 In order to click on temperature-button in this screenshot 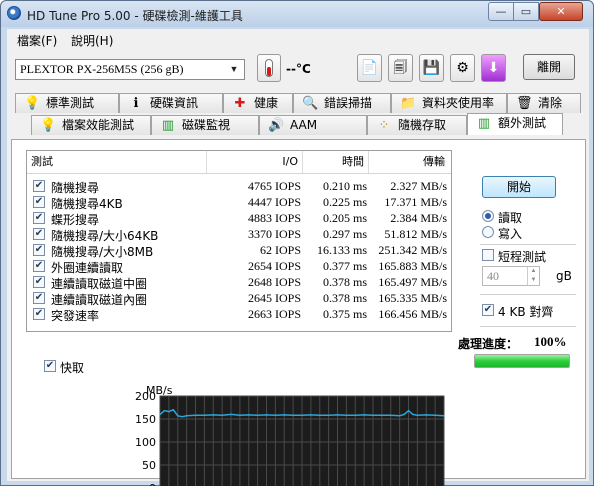, I will do `click(269, 68)`.